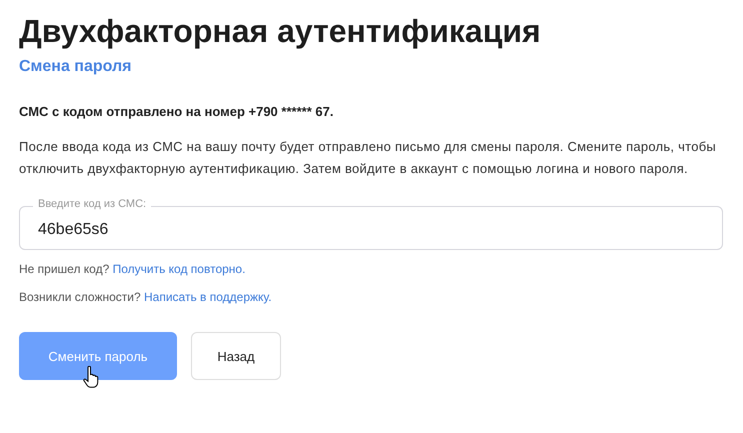 Image resolution: width=743 pixels, height=433 pixels. Describe the element at coordinates (98, 356) in the screenshot. I see `change-password-button: Сменить пароль` at that location.